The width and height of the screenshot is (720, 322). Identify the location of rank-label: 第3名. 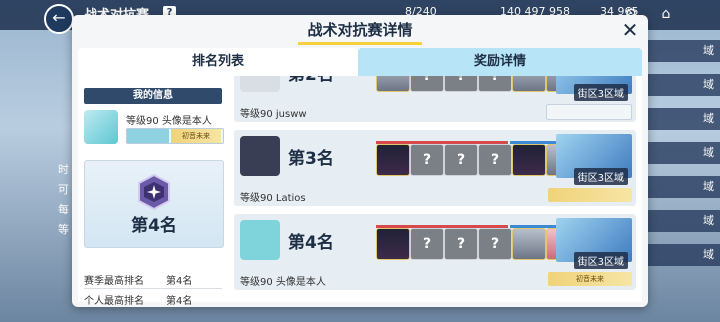
(311, 159).